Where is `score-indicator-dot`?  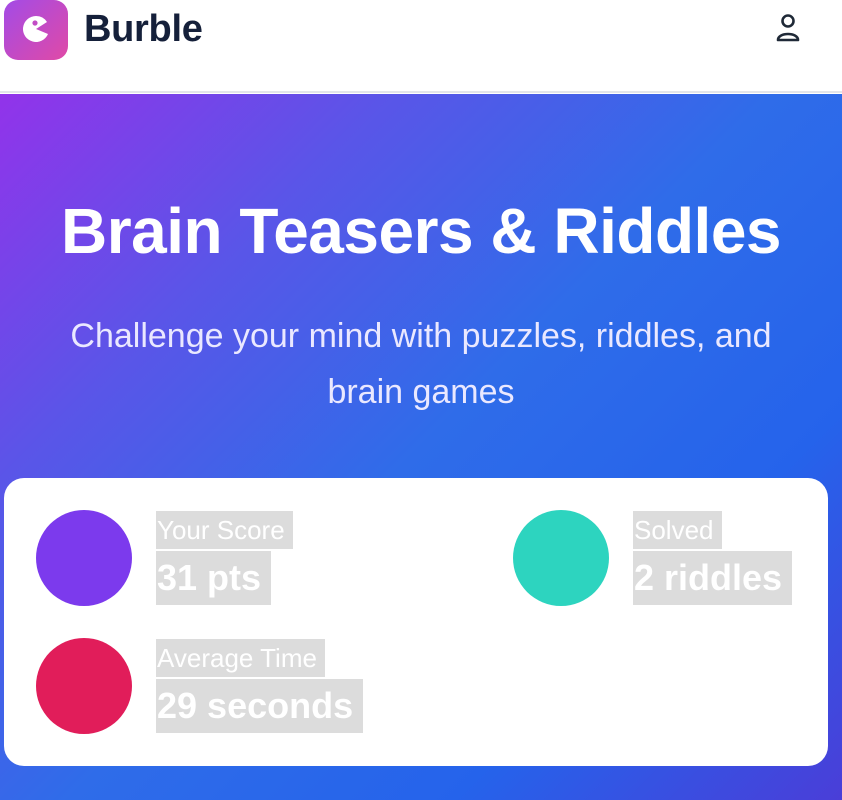
score-indicator-dot is located at coordinates (84, 558).